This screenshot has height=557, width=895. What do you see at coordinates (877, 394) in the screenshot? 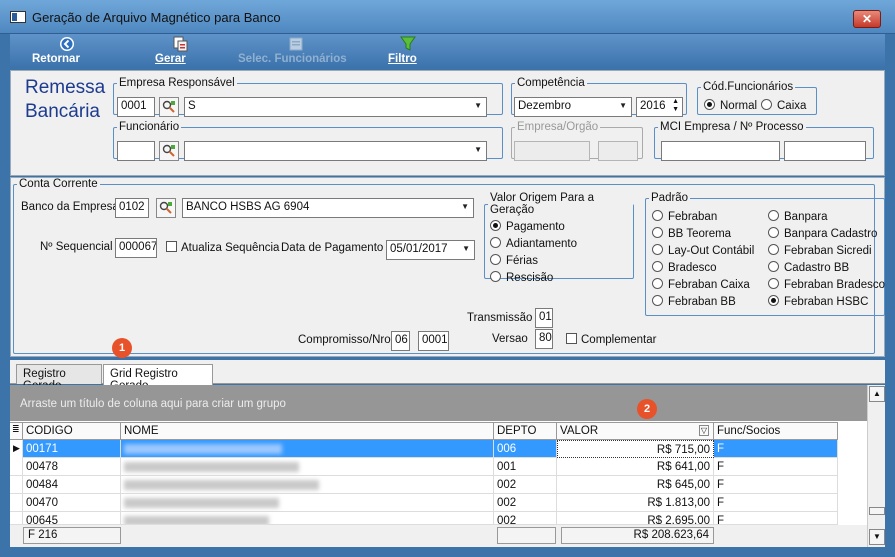
I see `scroll-up-icon: ▲` at bounding box center [877, 394].